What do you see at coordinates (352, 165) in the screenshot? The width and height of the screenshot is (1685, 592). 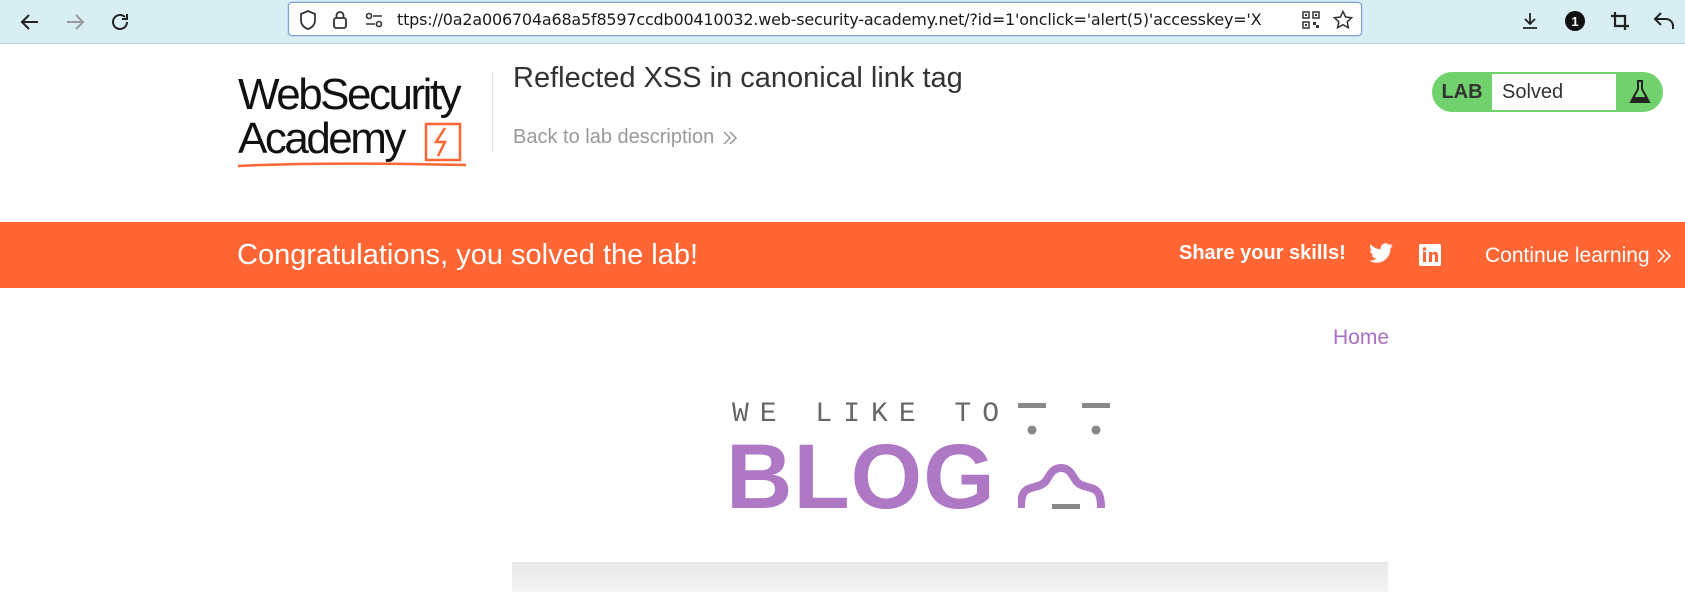 I see `logo-underline` at bounding box center [352, 165].